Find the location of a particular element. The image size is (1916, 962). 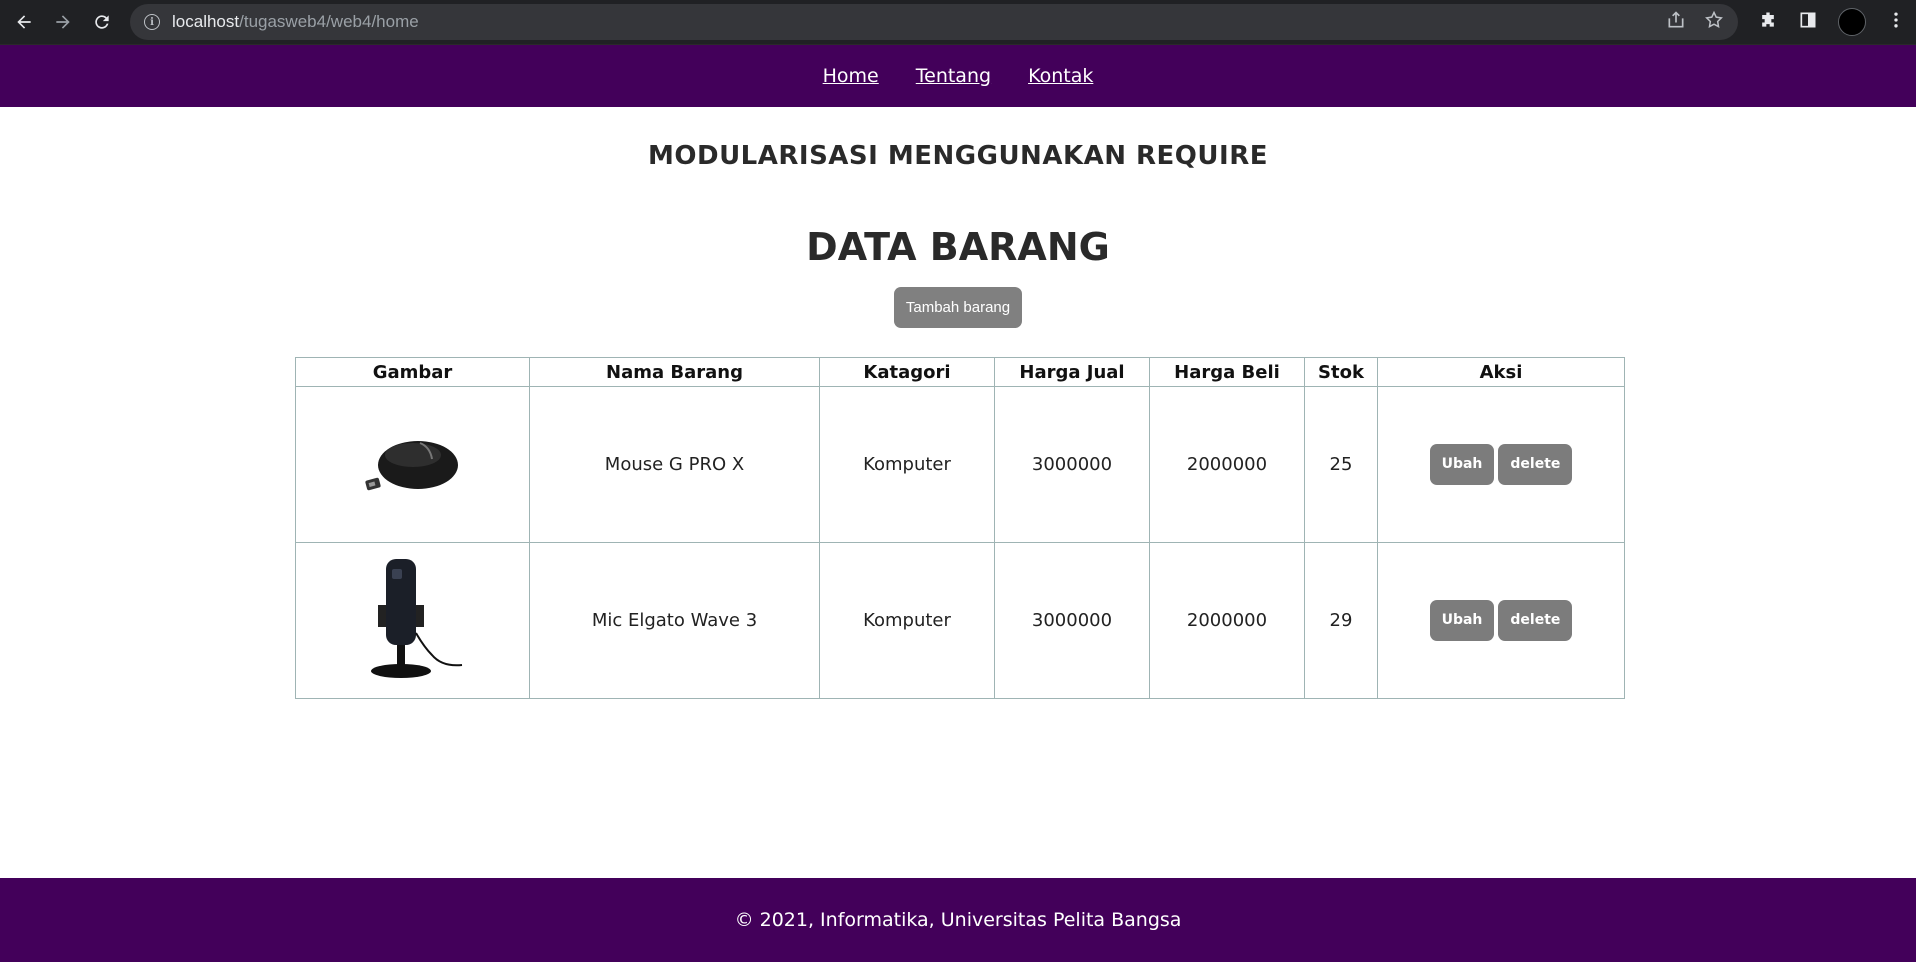

extensions-icon is located at coordinates (1768, 22).